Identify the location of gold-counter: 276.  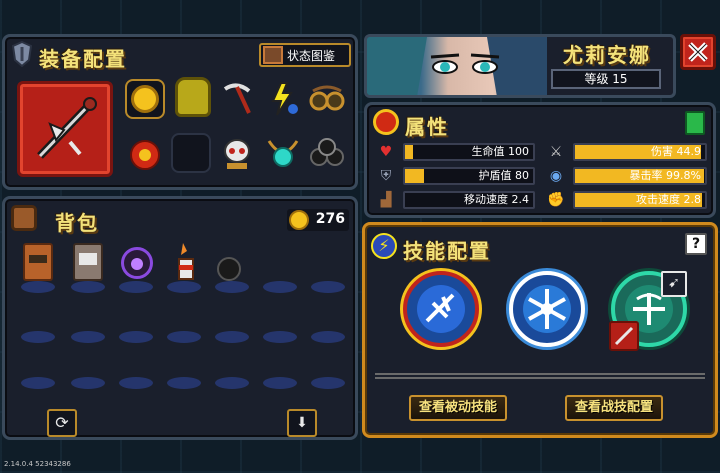
(318, 220).